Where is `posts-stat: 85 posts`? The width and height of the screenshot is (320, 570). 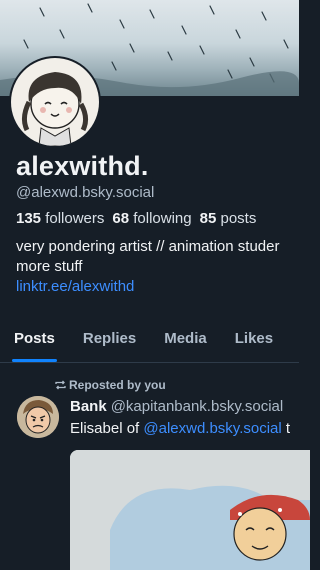
posts-stat: 85 posts is located at coordinates (232, 218).